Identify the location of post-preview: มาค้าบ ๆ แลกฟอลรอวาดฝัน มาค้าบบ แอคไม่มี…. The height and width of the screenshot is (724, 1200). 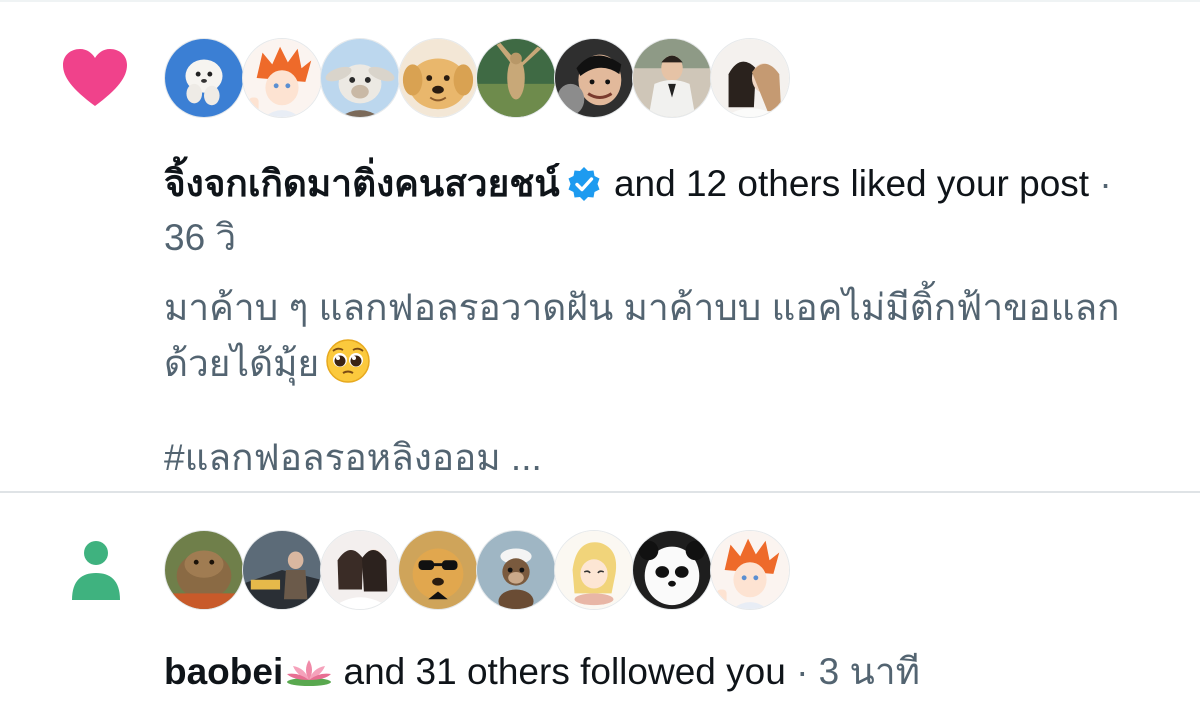
(664, 336).